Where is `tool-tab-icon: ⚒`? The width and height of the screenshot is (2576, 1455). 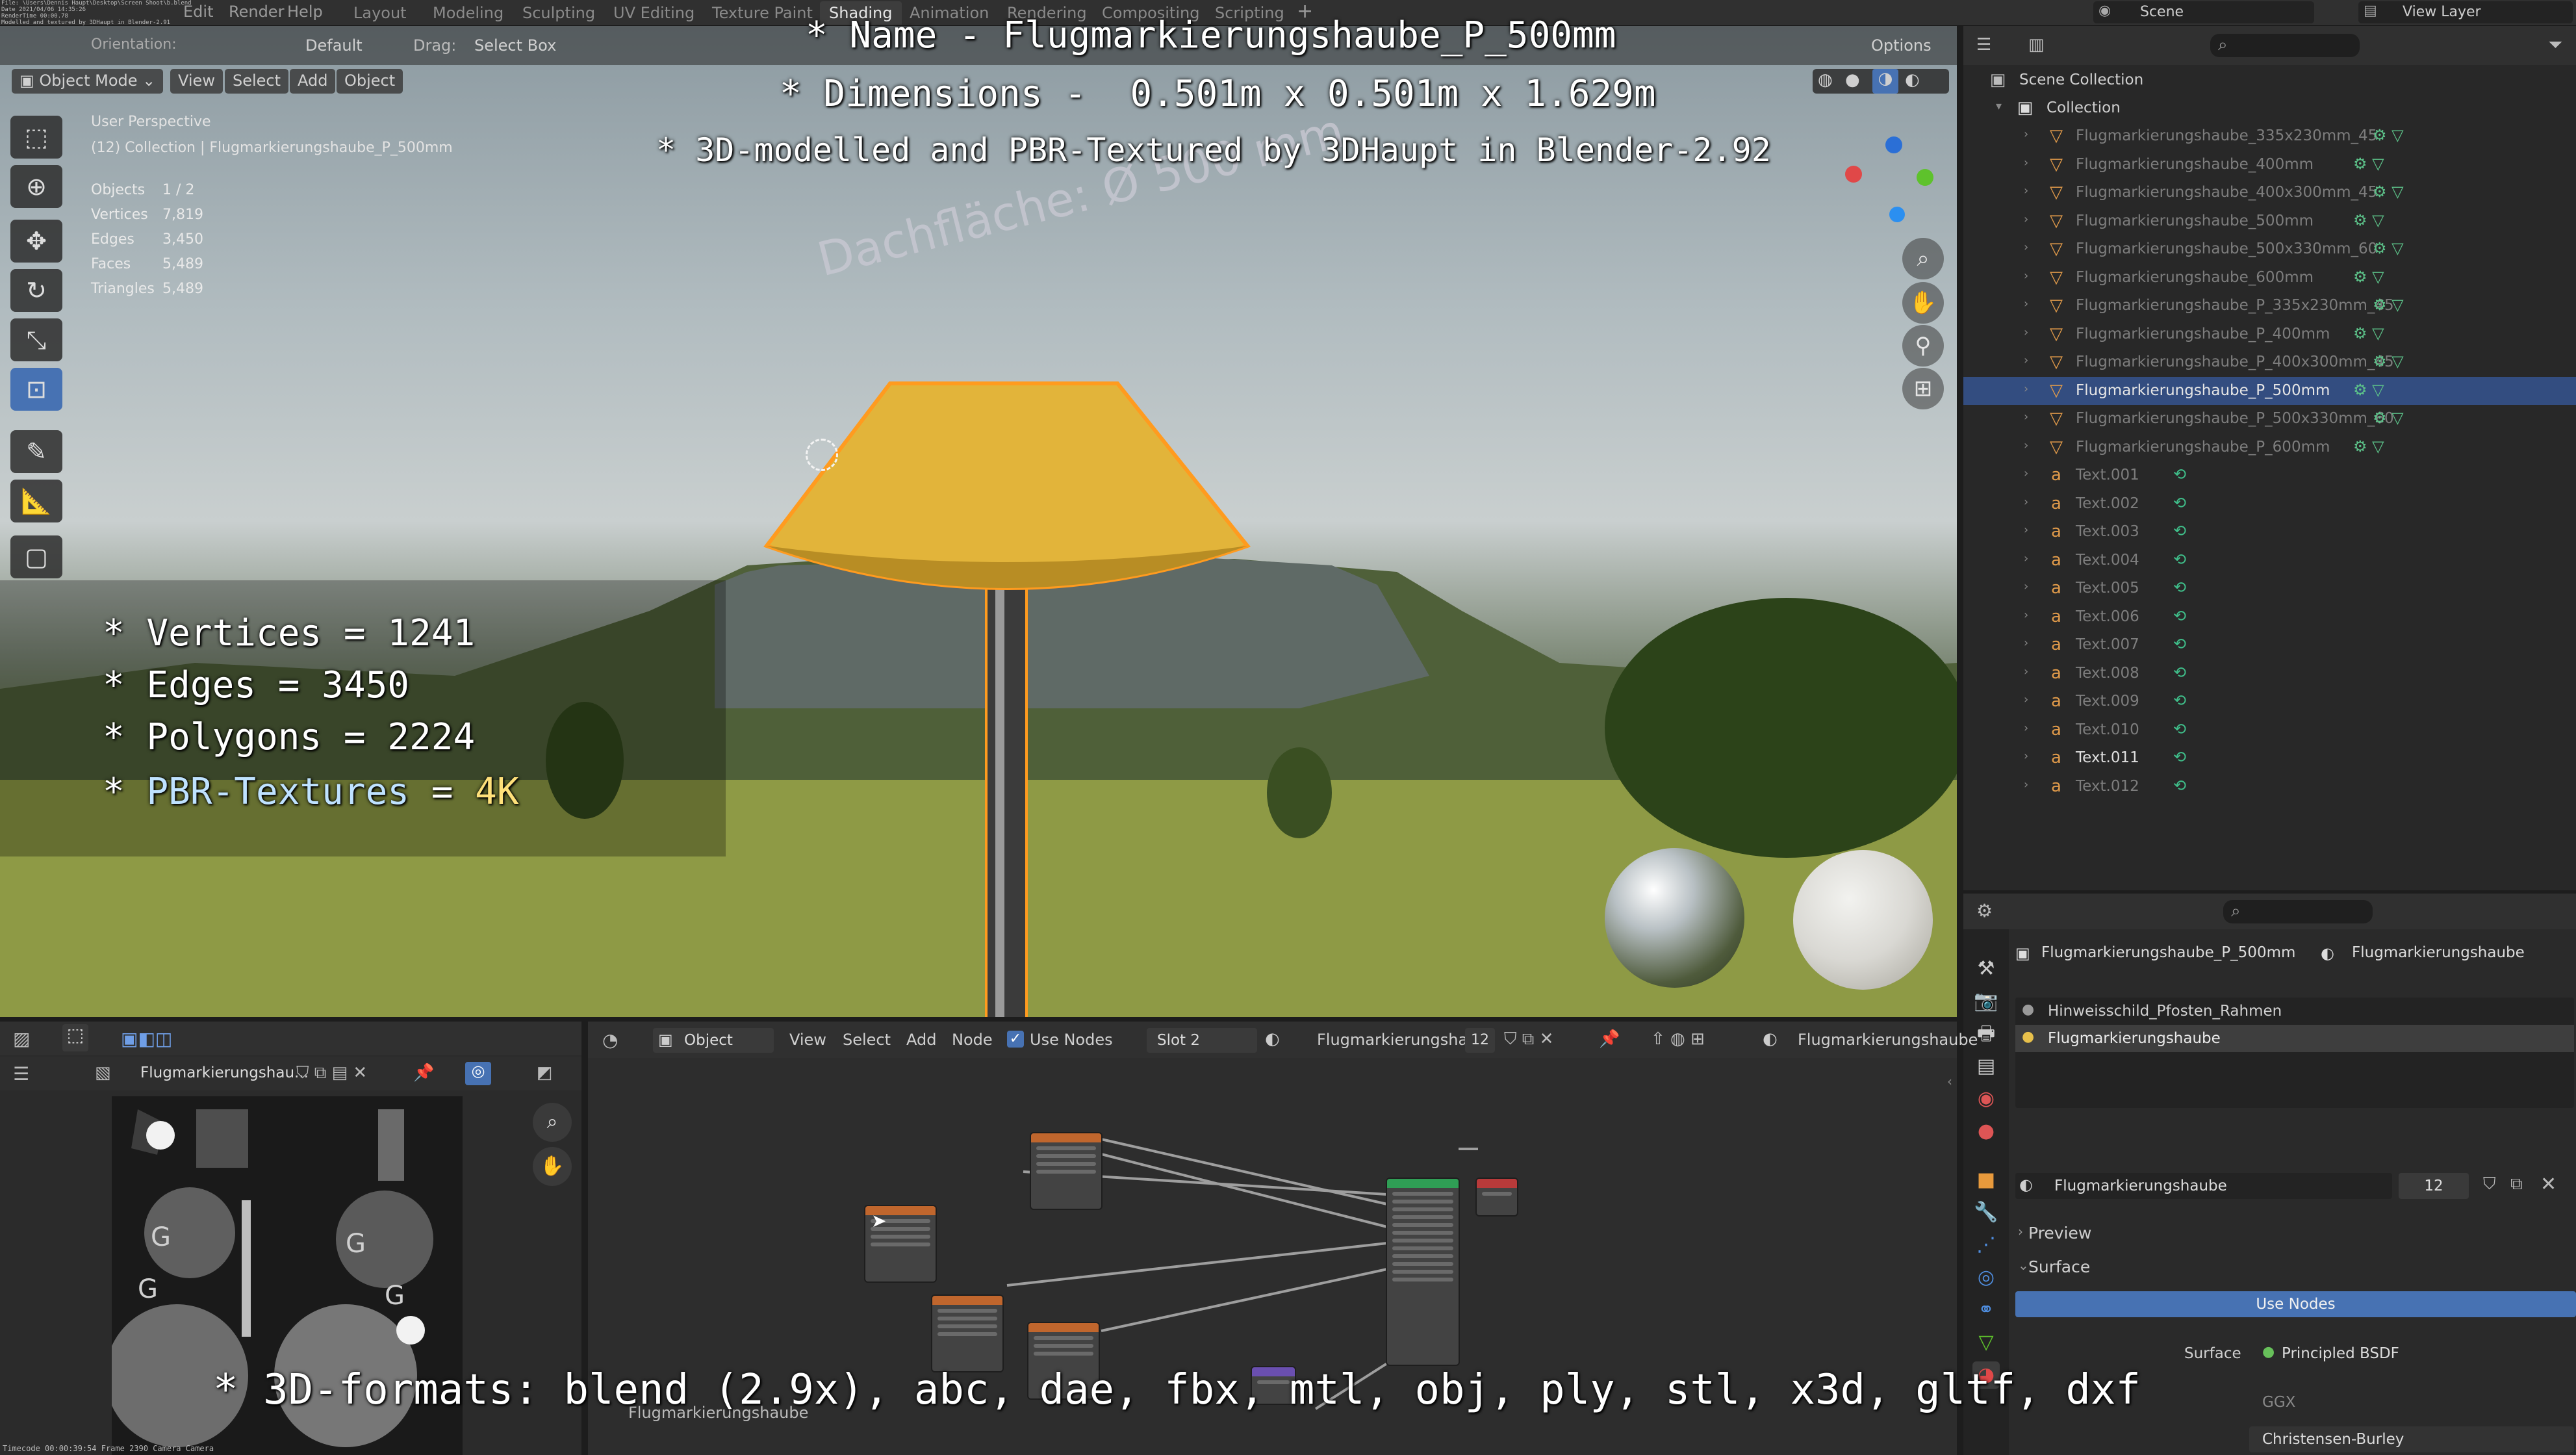 tool-tab-icon: ⚒ is located at coordinates (1986, 969).